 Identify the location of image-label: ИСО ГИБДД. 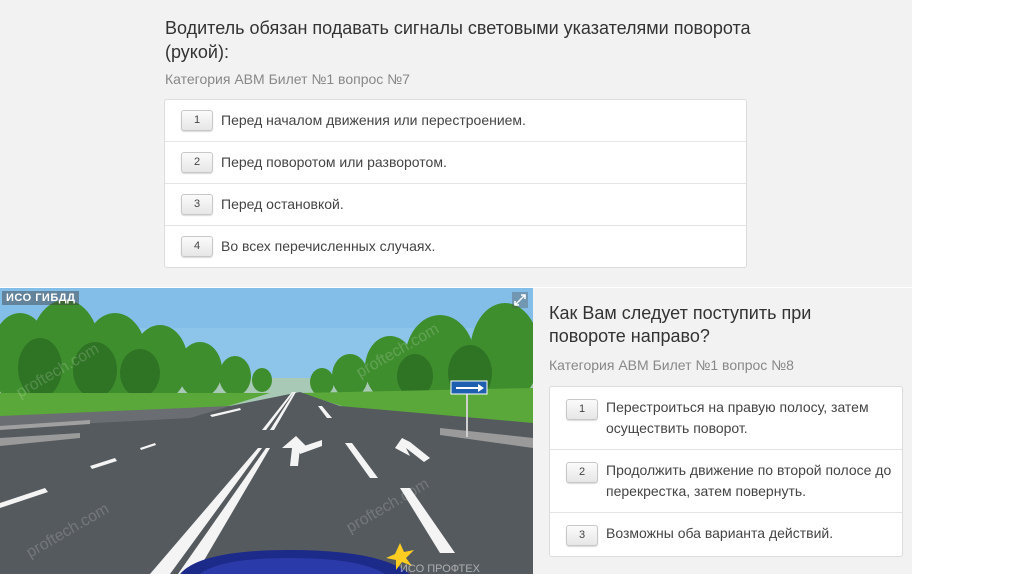
(41, 298).